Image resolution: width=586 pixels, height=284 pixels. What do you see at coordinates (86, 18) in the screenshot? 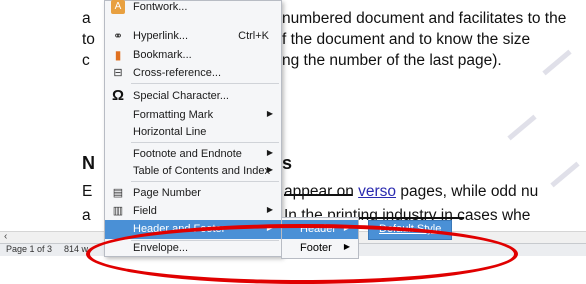
I see `doc-line-1-start: a` at bounding box center [86, 18].